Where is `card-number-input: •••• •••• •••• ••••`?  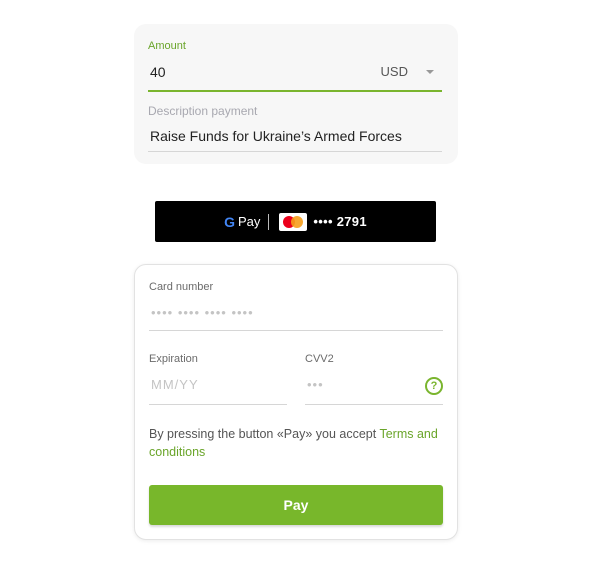 card-number-input: •••• •••• •••• •••• is located at coordinates (202, 312).